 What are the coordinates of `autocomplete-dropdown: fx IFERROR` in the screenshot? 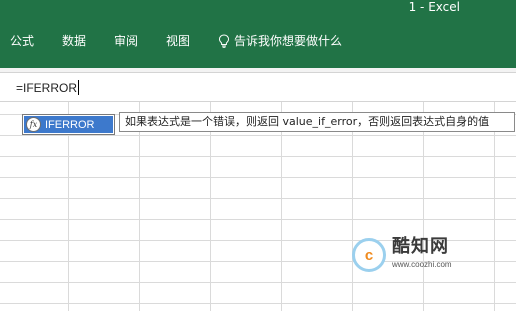 It's located at (68, 124).